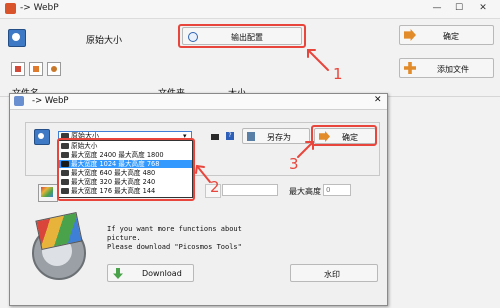 The image size is (500, 308). I want to click on annotation-arrows, so click(262, 116).